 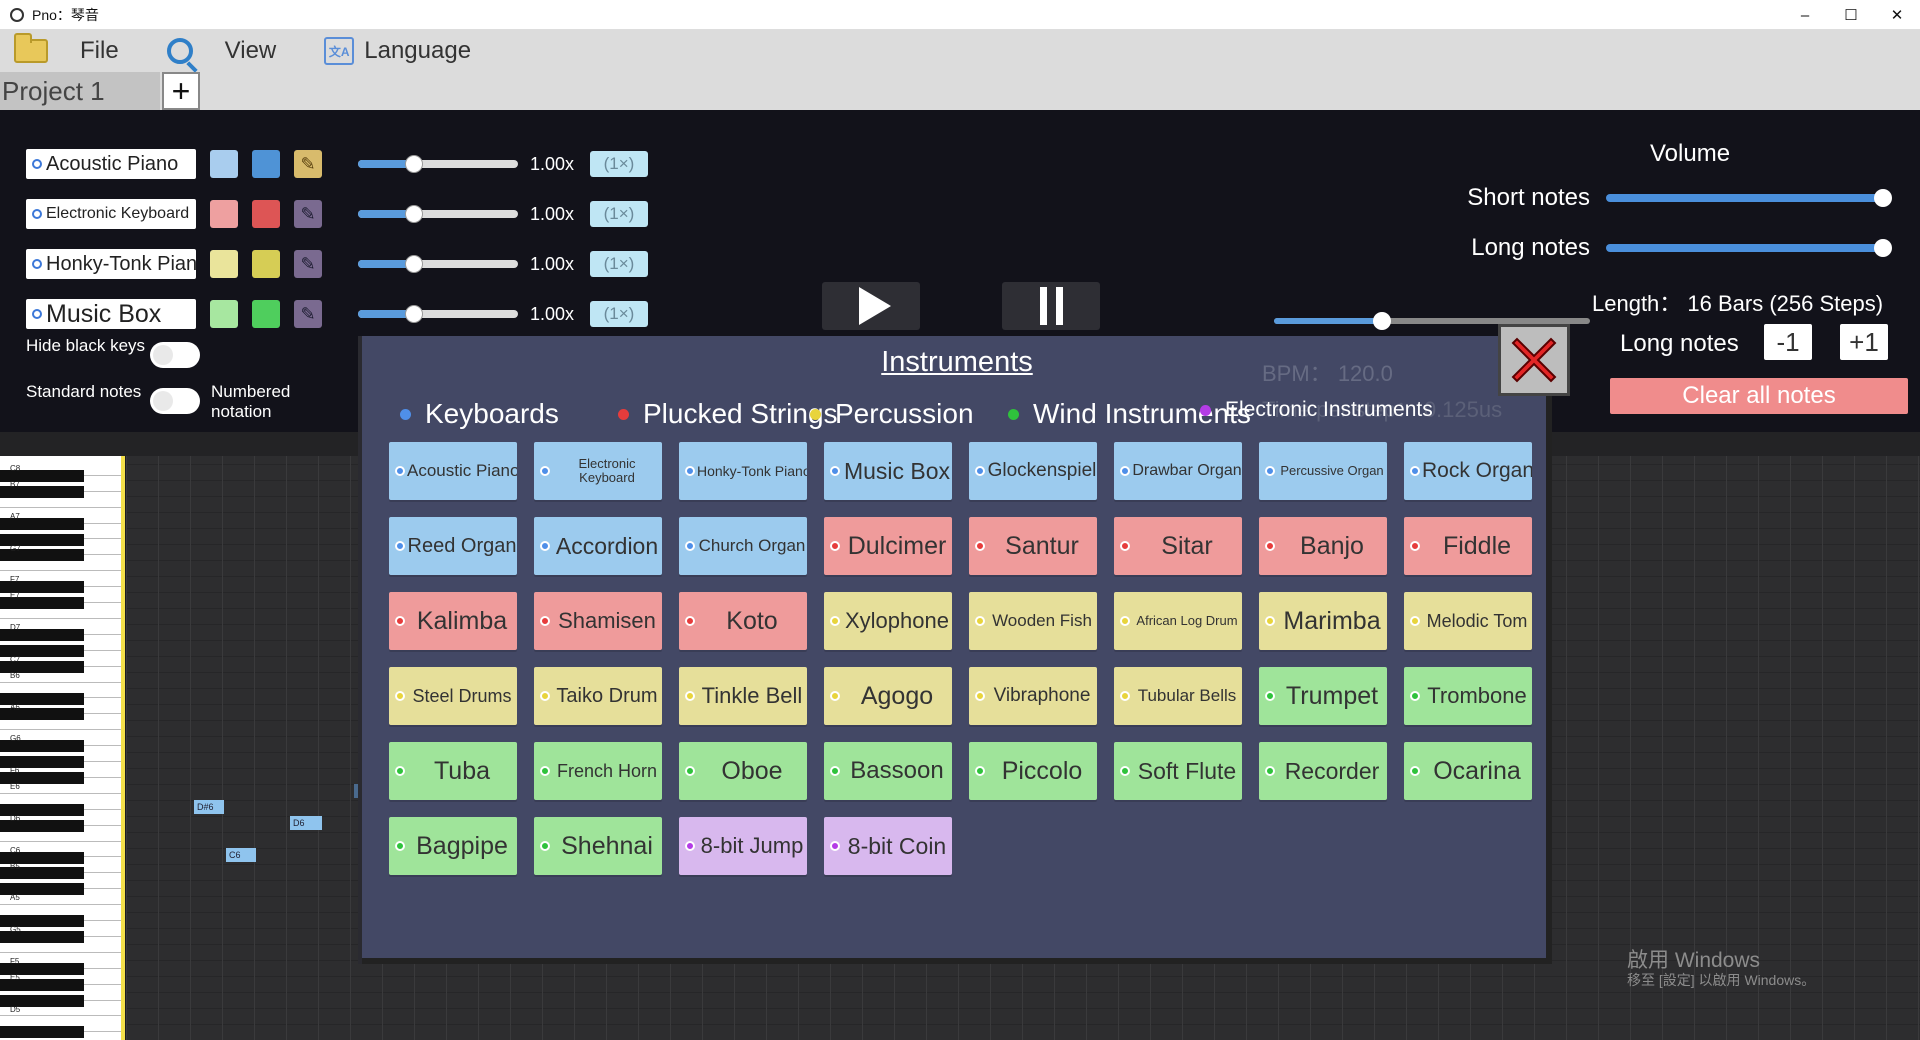 What do you see at coordinates (888, 471) in the screenshot?
I see `instrument-button: Music Box` at bounding box center [888, 471].